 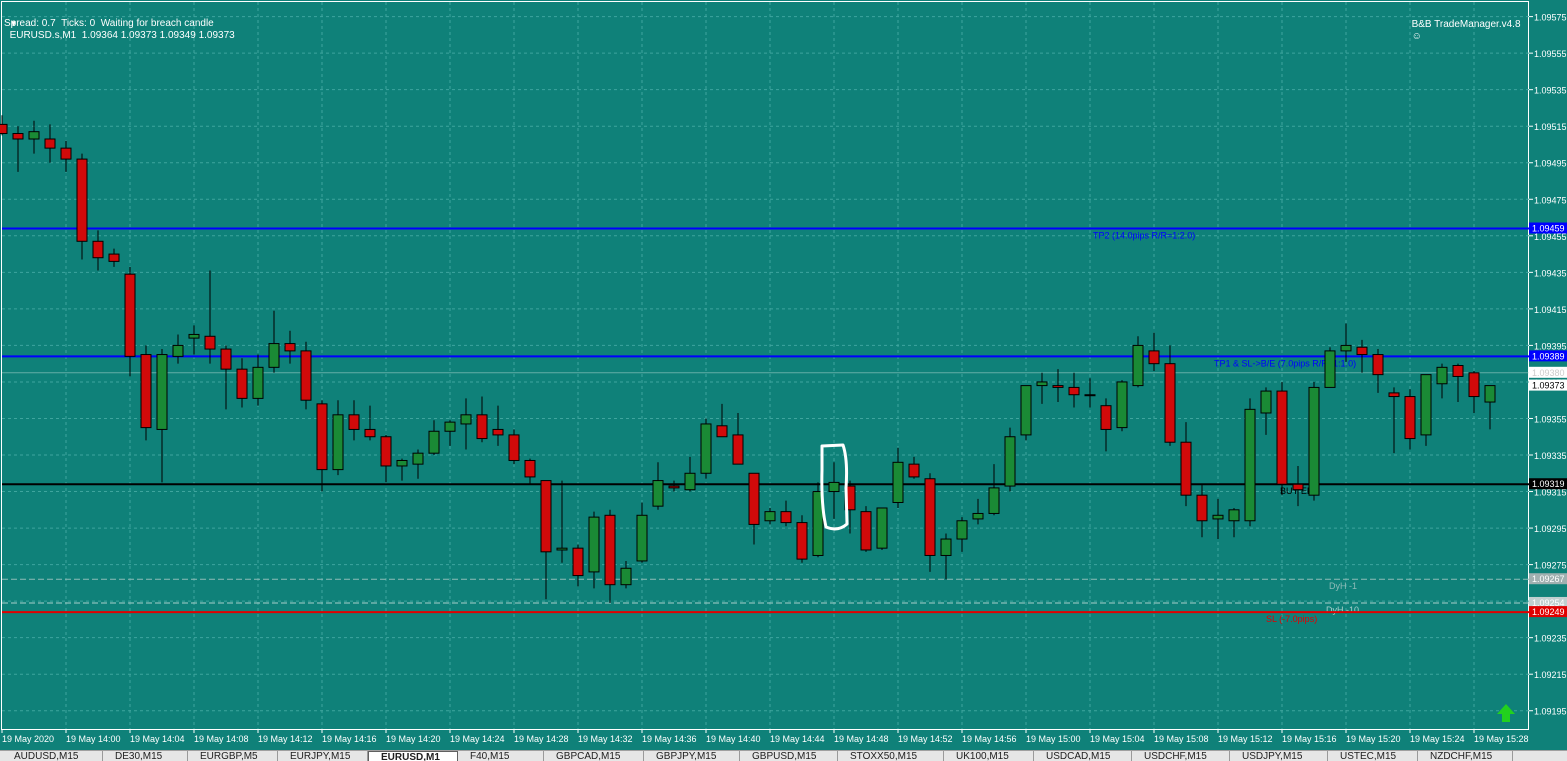 I want to click on time-tick-label: 19 May 14:36, so click(x=669, y=739).